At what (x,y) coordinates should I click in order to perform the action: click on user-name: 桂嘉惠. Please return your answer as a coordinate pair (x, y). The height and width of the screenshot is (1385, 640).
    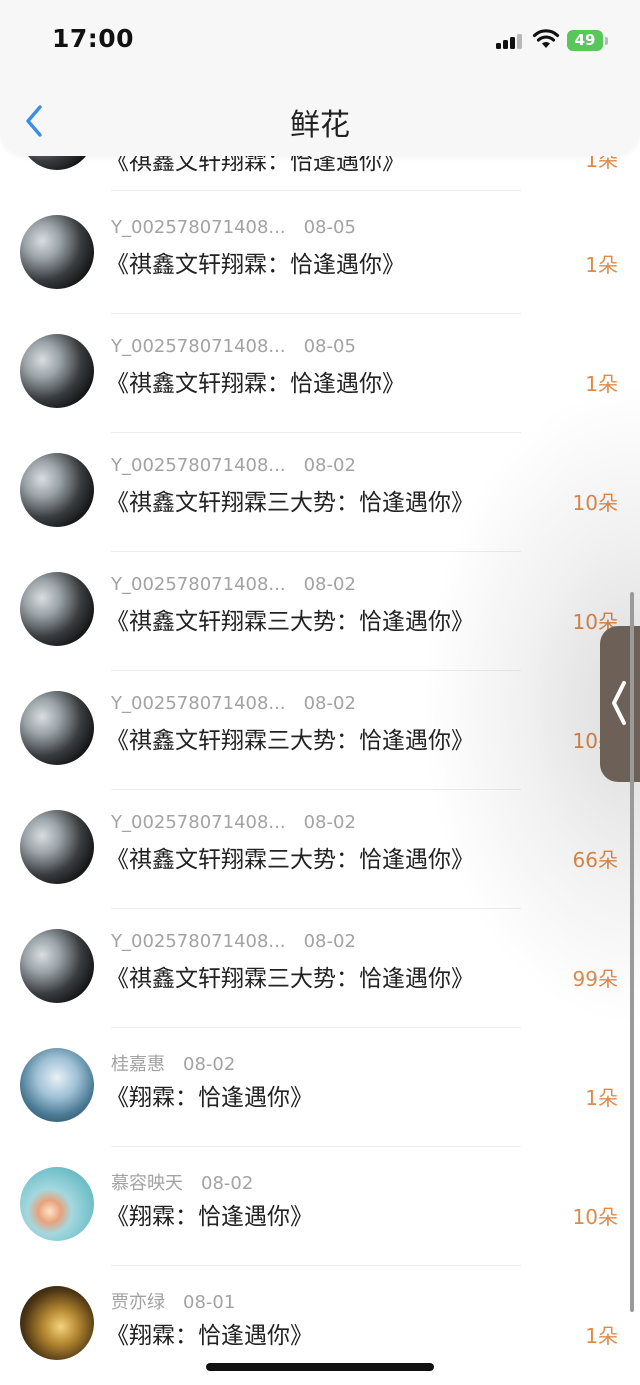
    Looking at the image, I should click on (138, 1064).